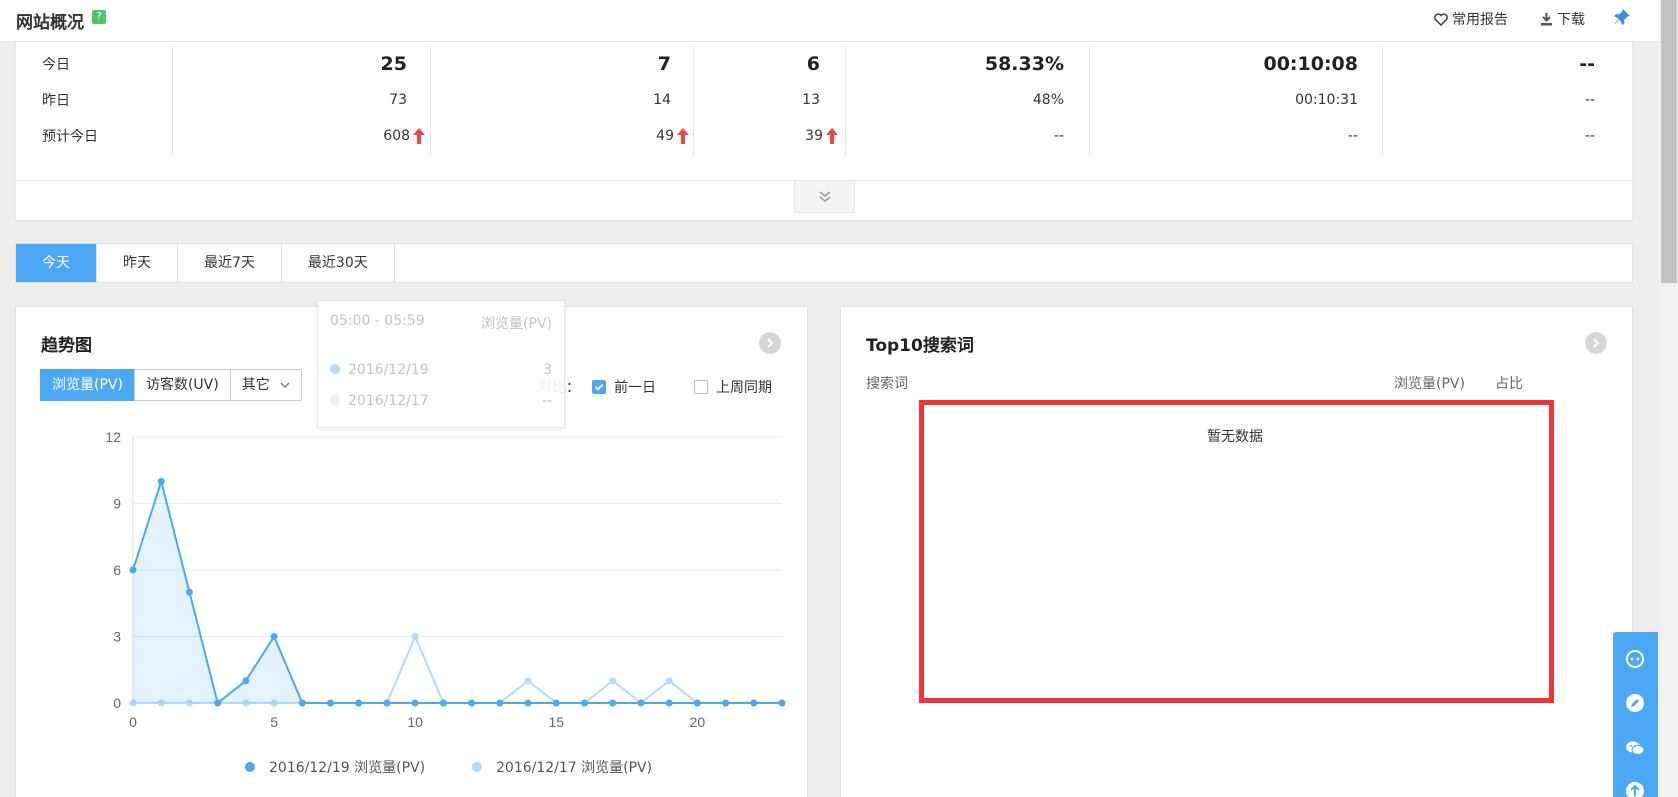  What do you see at coordinates (1429, 383) in the screenshot?
I see `column-header-pv: 浏览量(PV)` at bounding box center [1429, 383].